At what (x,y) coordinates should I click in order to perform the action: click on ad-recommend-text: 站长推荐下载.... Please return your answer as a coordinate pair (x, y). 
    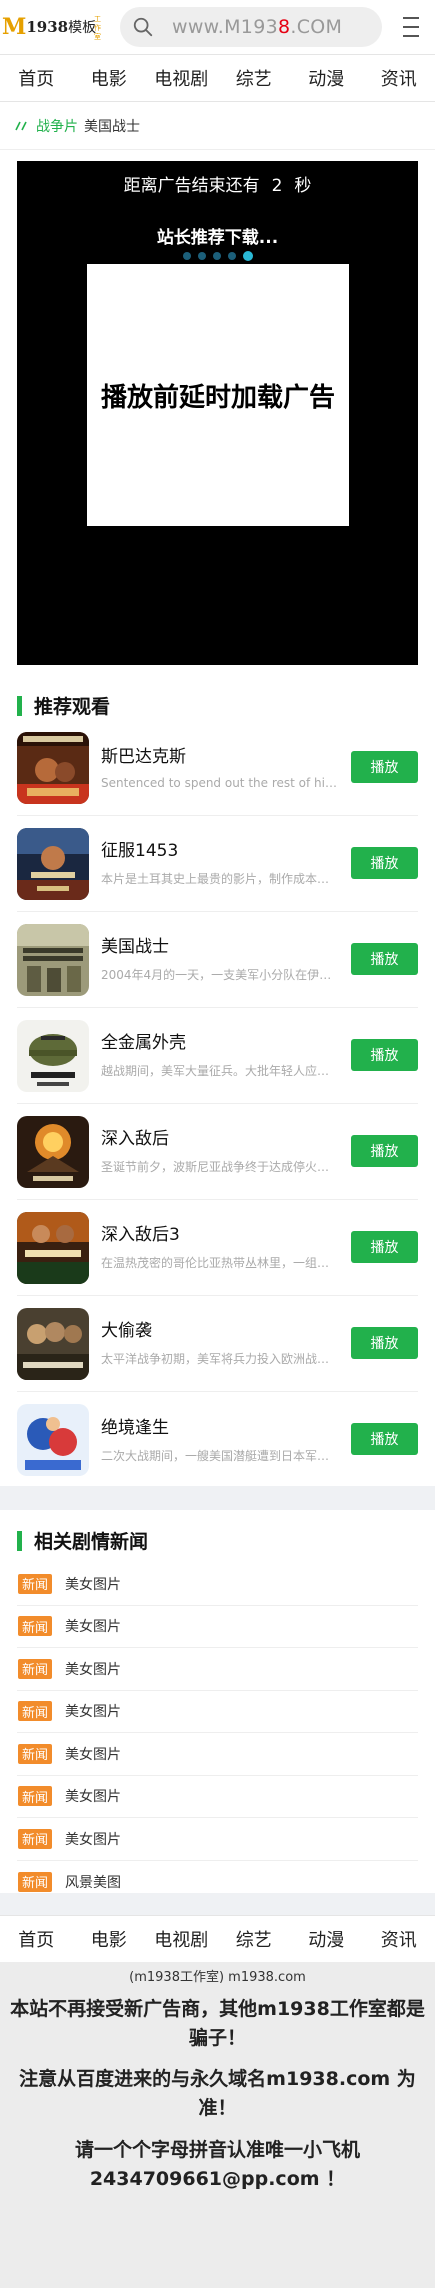
    Looking at the image, I should click on (217, 238).